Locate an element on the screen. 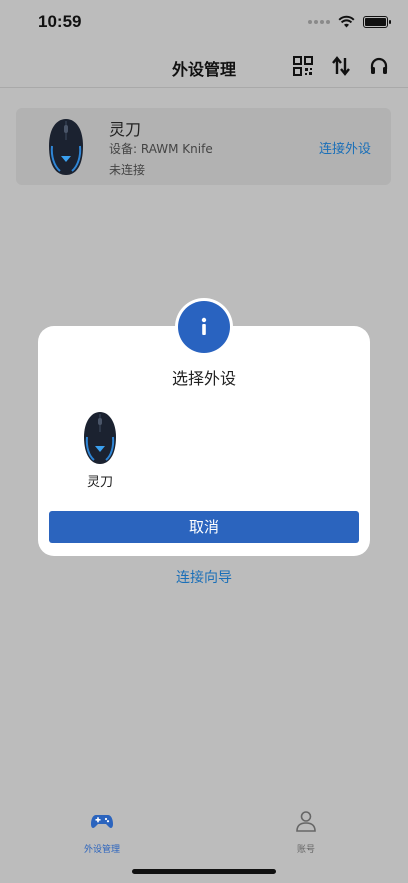  connect-device-link: 连接外设 is located at coordinates (345, 147).